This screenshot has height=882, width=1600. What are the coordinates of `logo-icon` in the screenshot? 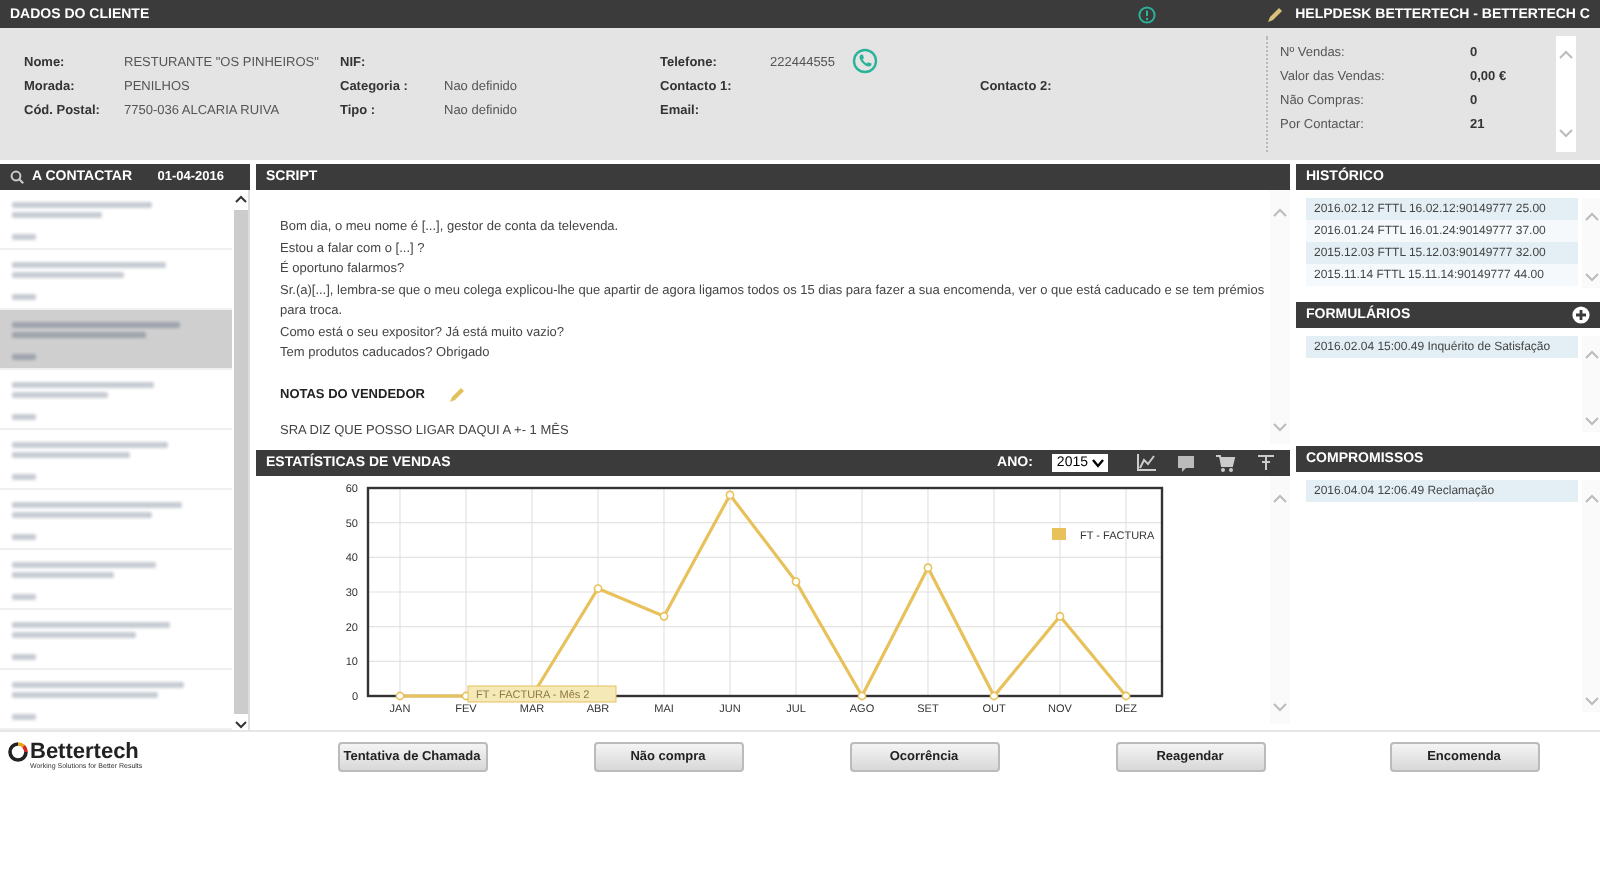 It's located at (18, 752).